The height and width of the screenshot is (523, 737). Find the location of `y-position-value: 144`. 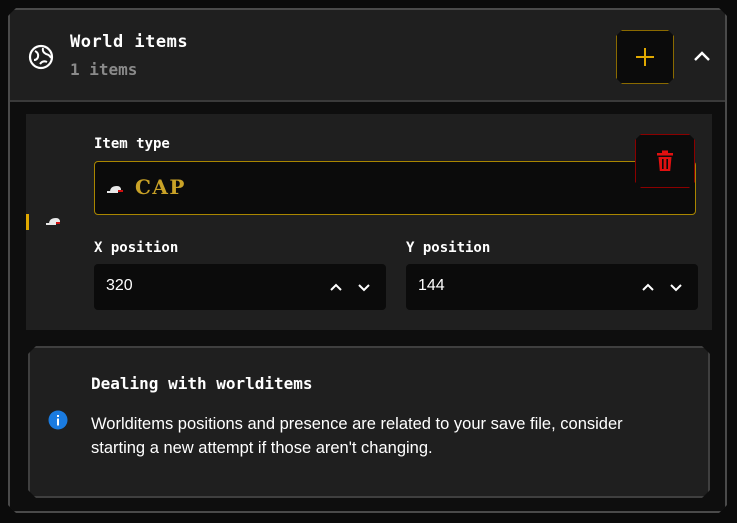

y-position-value: 144 is located at coordinates (431, 285).